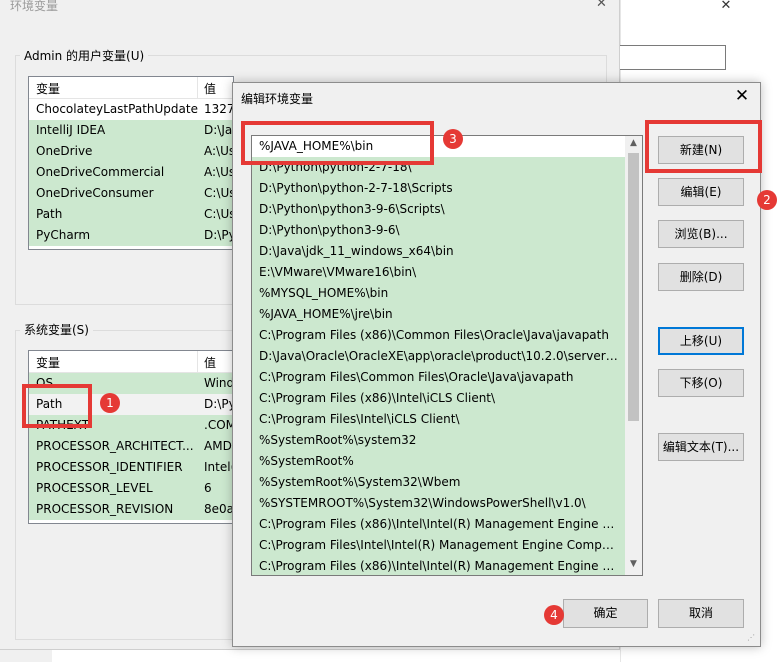  Describe the element at coordinates (56, 329) in the screenshot. I see `system-vars-group-label: 系统变量(S)` at that location.